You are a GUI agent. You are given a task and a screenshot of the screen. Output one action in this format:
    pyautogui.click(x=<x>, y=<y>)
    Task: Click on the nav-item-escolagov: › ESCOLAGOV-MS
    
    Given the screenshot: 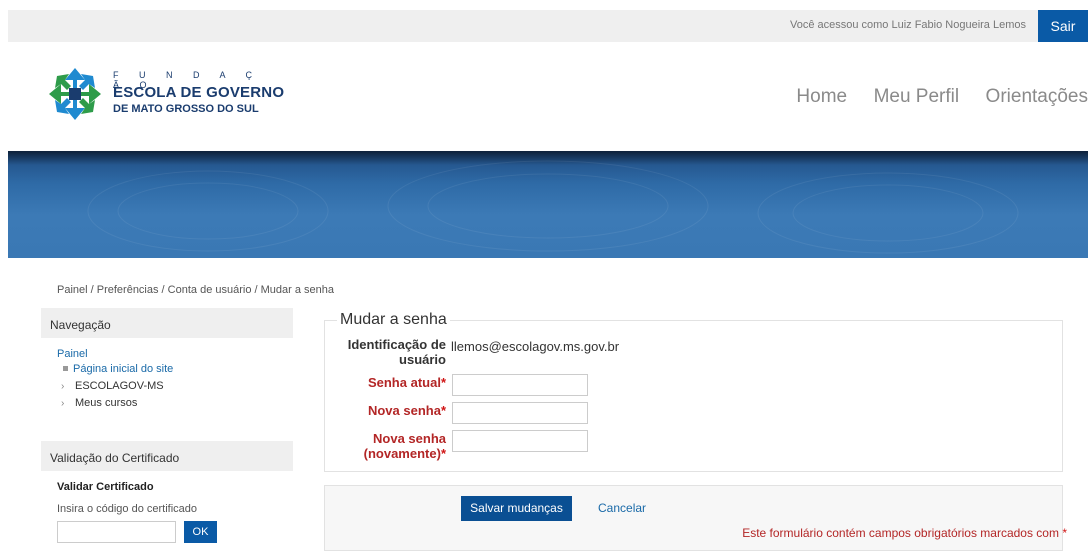 What is the action you would take?
    pyautogui.click(x=115, y=388)
    